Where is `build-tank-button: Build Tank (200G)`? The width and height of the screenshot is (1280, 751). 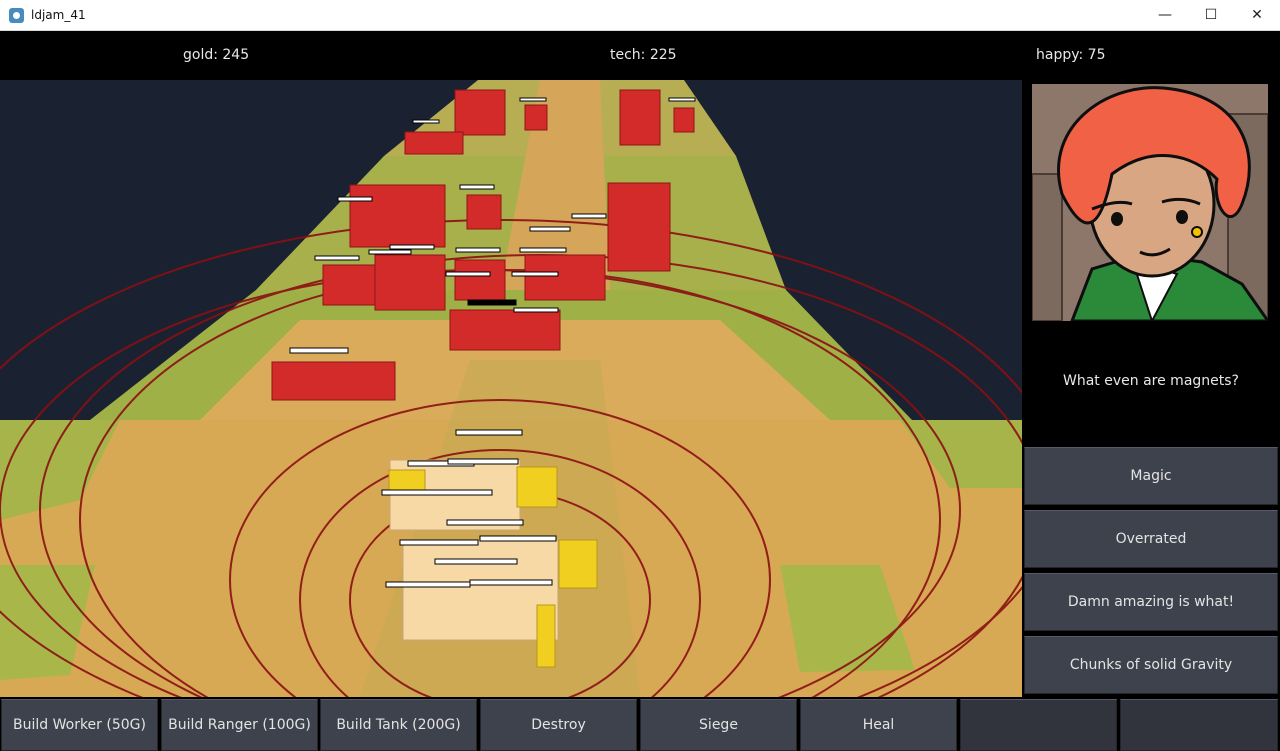 build-tank-button: Build Tank (200G) is located at coordinates (398, 725).